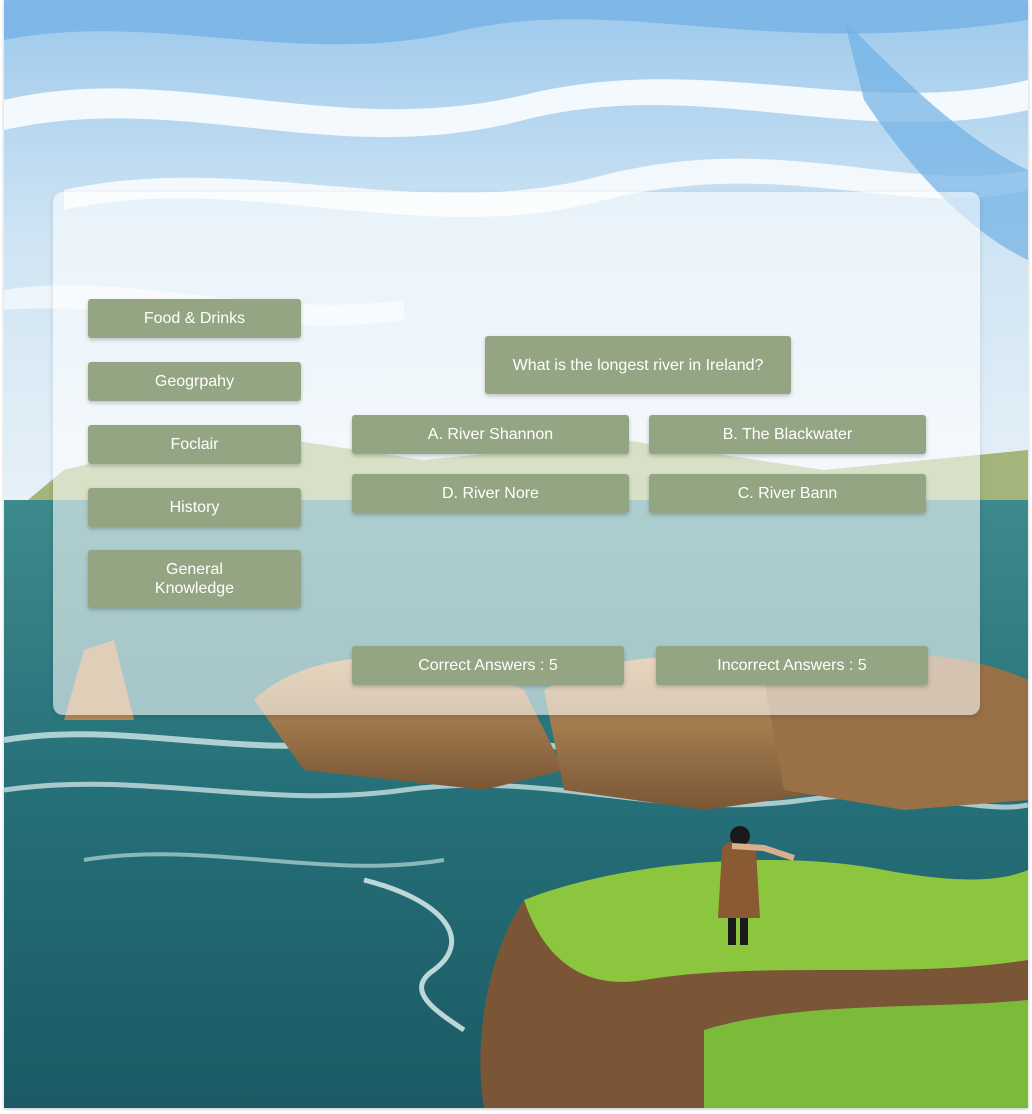  Describe the element at coordinates (490, 493) in the screenshot. I see `answer-d-button: D. River Nore` at that location.